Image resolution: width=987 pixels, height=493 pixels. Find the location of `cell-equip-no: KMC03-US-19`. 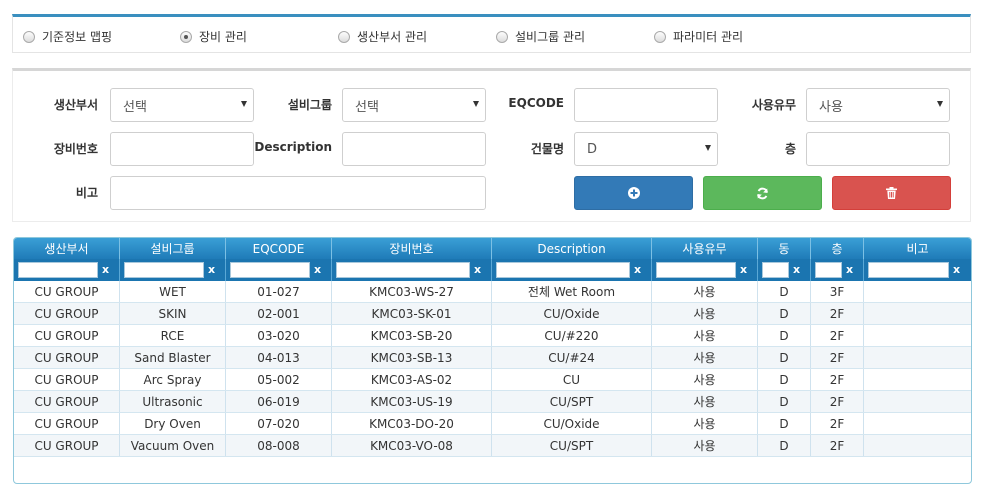

cell-equip-no: KMC03-US-19 is located at coordinates (412, 401).